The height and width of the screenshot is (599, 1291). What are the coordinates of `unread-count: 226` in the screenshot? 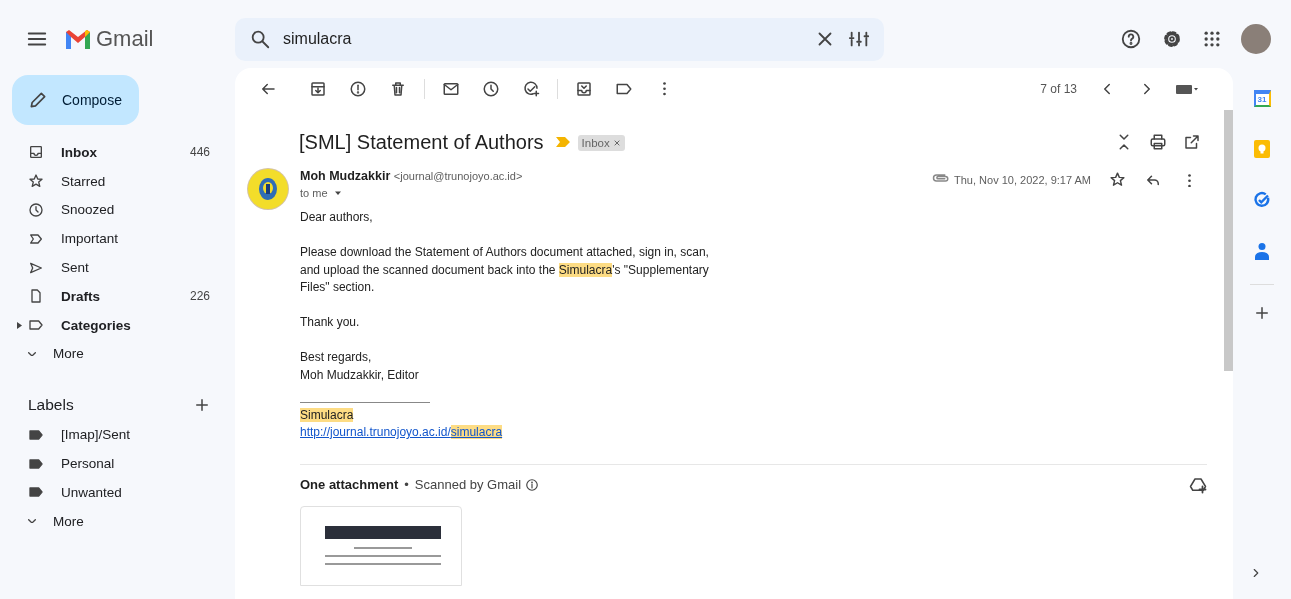 It's located at (199, 296).